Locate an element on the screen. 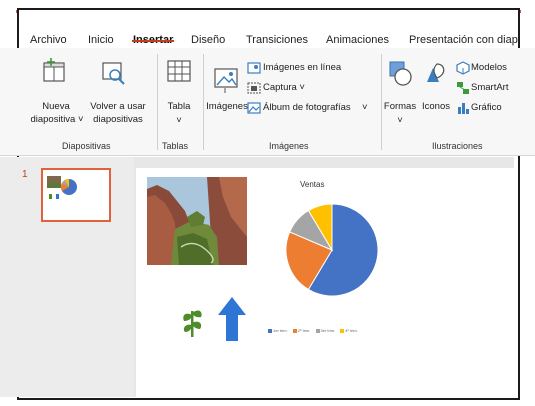  table-dropdown-arrow: ˅ is located at coordinates (179, 120).